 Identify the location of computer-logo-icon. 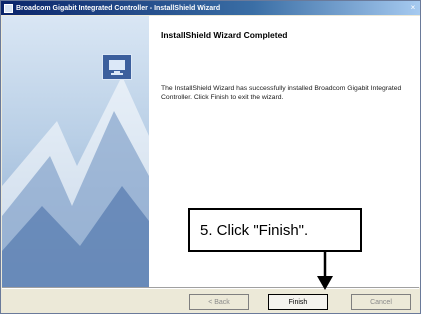
(117, 67).